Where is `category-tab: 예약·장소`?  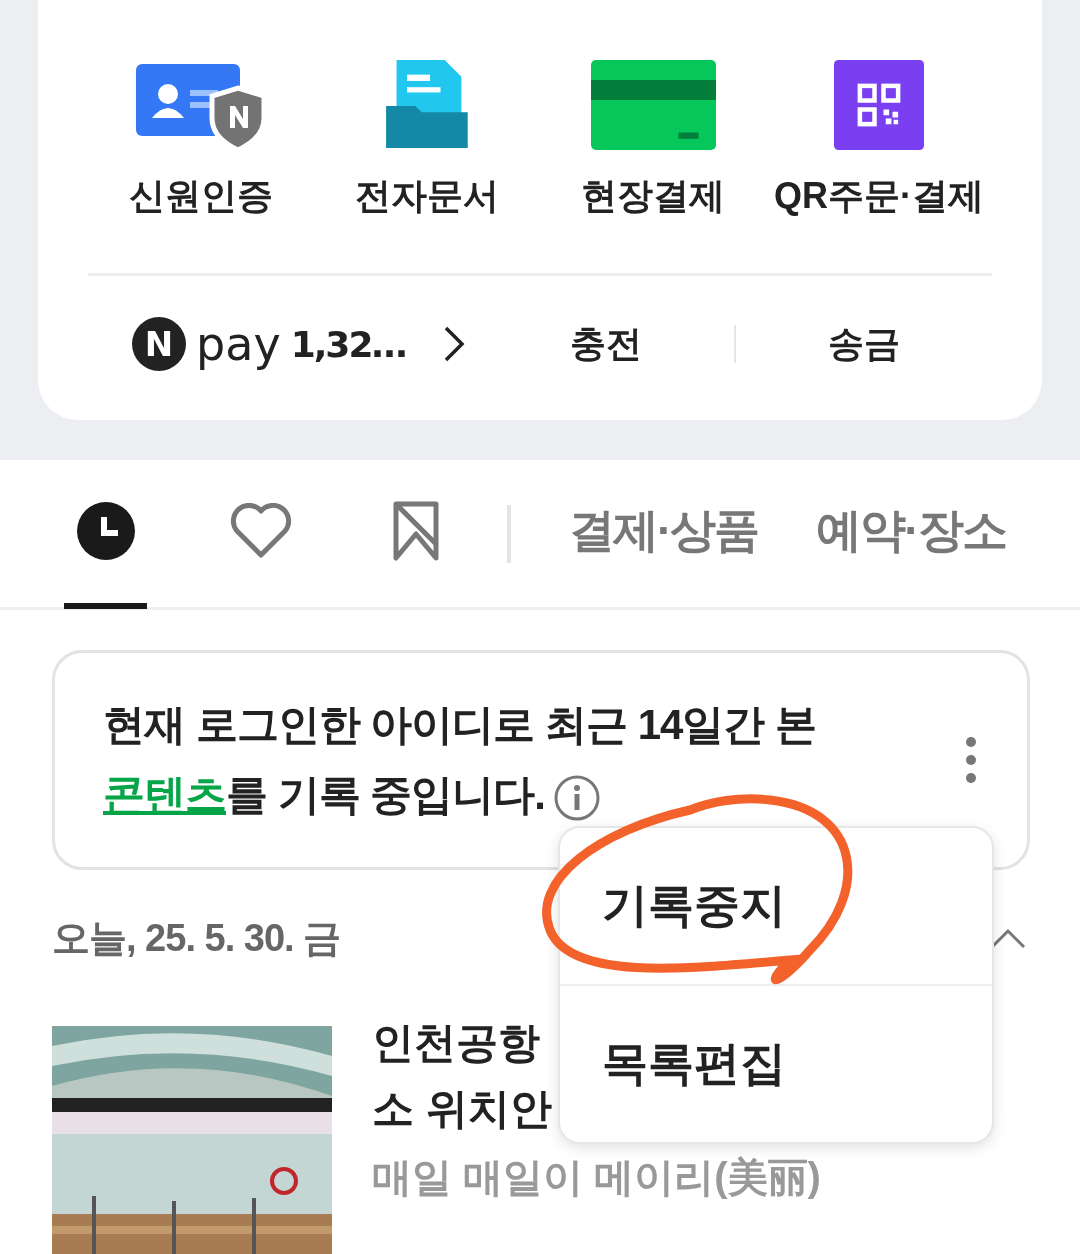 category-tab: 예약·장소 is located at coordinates (911, 533).